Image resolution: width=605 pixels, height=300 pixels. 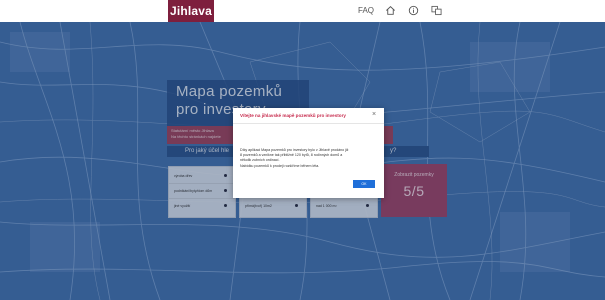 What do you see at coordinates (191, 11) in the screenshot?
I see `brand-logo: Jihlava` at bounding box center [191, 11].